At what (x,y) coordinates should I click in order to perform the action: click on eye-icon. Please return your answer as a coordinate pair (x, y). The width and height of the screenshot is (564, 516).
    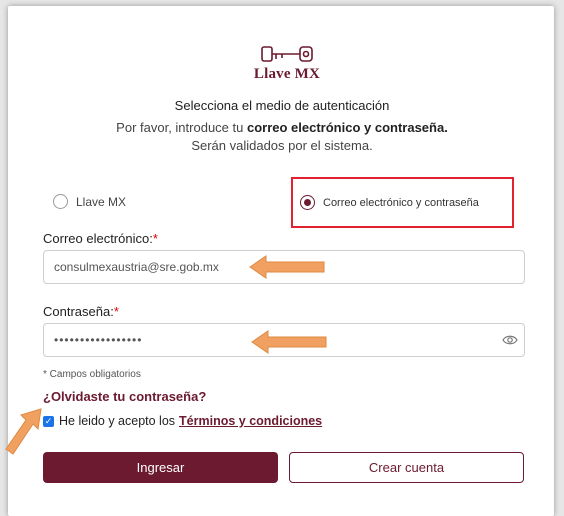
    Looking at the image, I should click on (510, 340).